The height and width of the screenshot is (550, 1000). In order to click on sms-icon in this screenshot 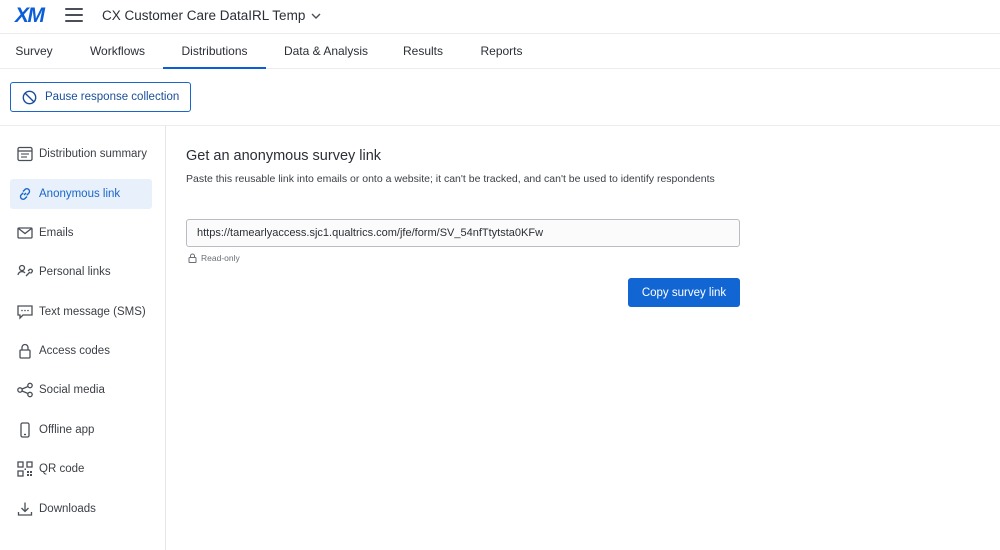, I will do `click(25, 312)`.